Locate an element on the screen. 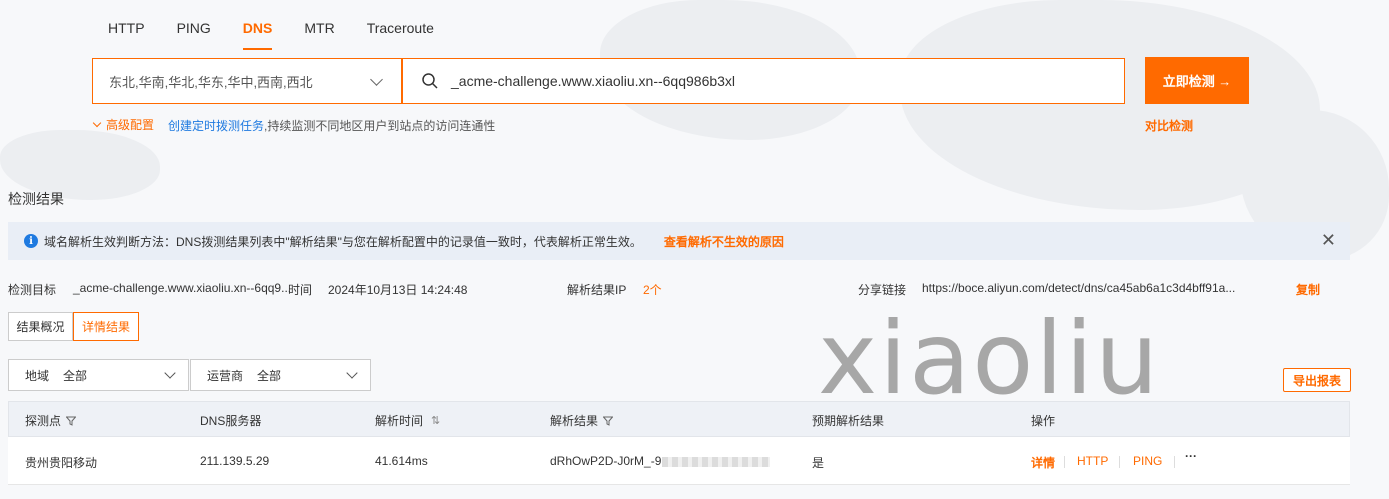  isp-filter: 运营商 全部 is located at coordinates (280, 375).